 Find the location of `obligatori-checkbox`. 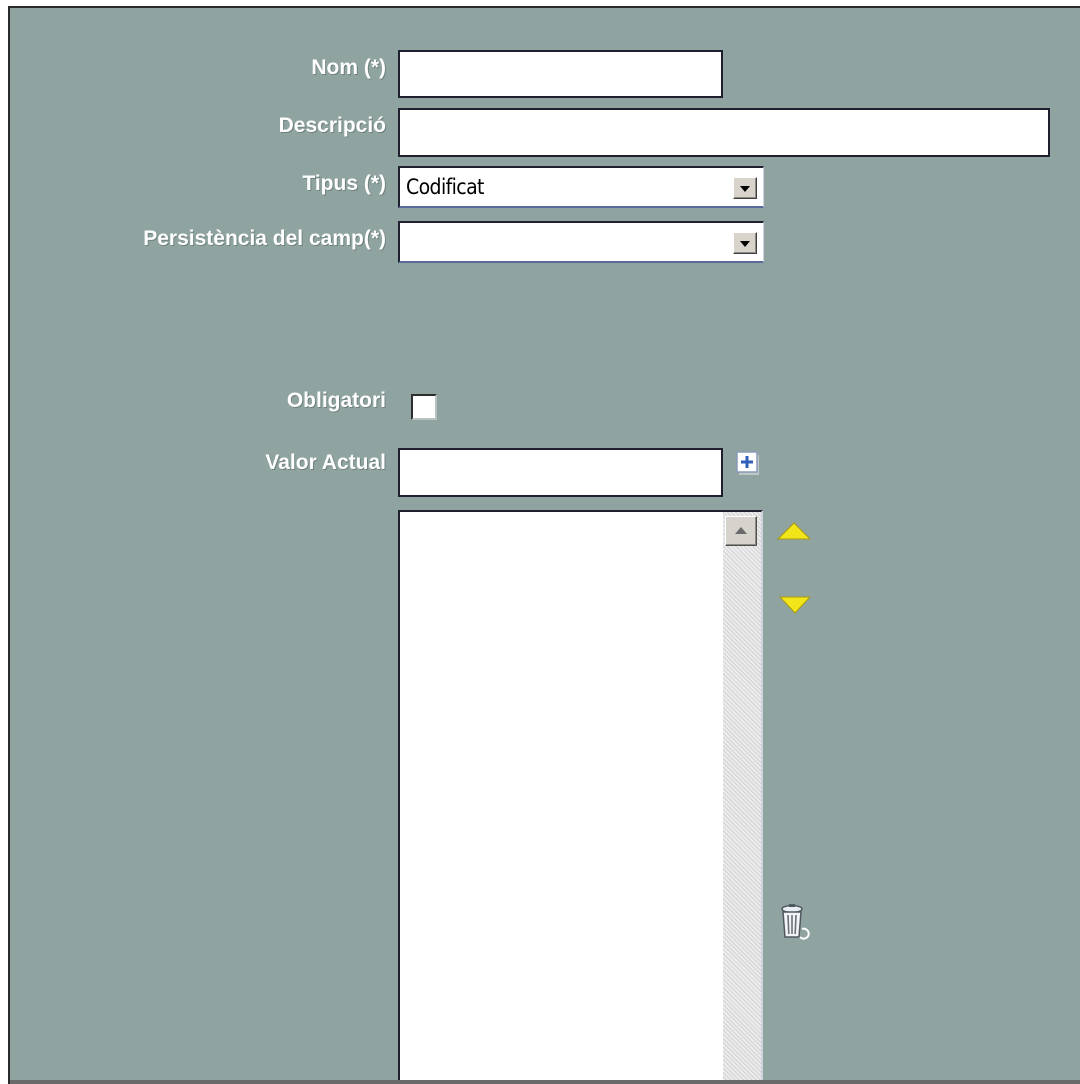

obligatori-checkbox is located at coordinates (424, 407).